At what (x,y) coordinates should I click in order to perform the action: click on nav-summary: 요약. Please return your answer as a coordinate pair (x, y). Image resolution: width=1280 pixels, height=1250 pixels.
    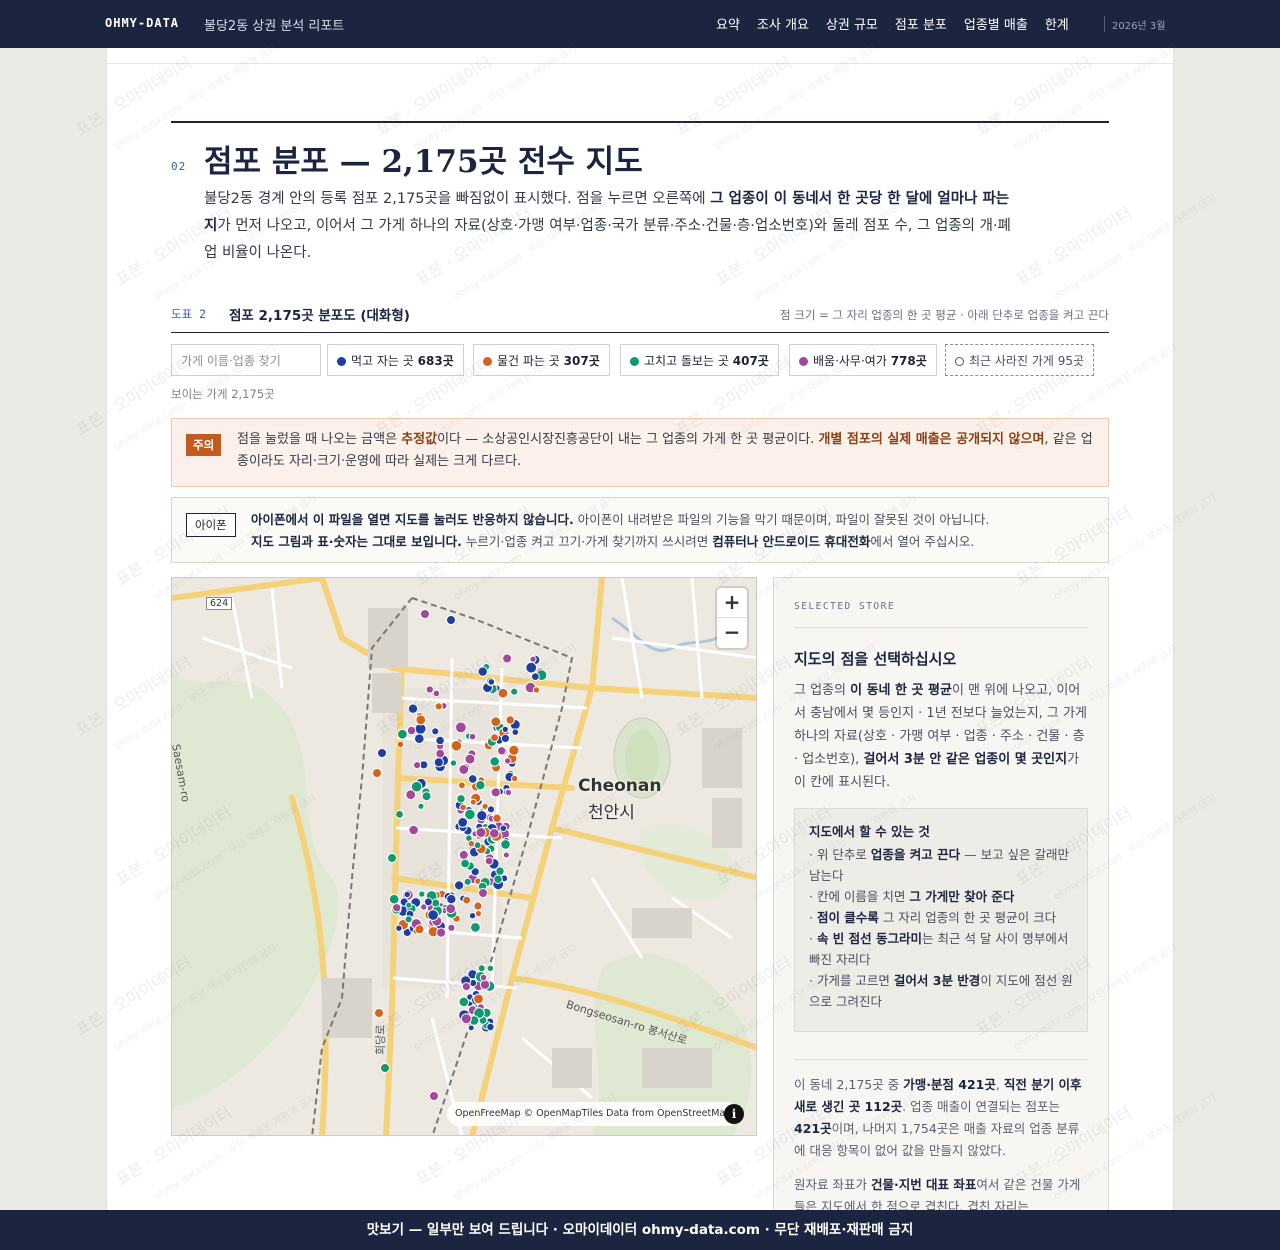
    Looking at the image, I should click on (728, 23).